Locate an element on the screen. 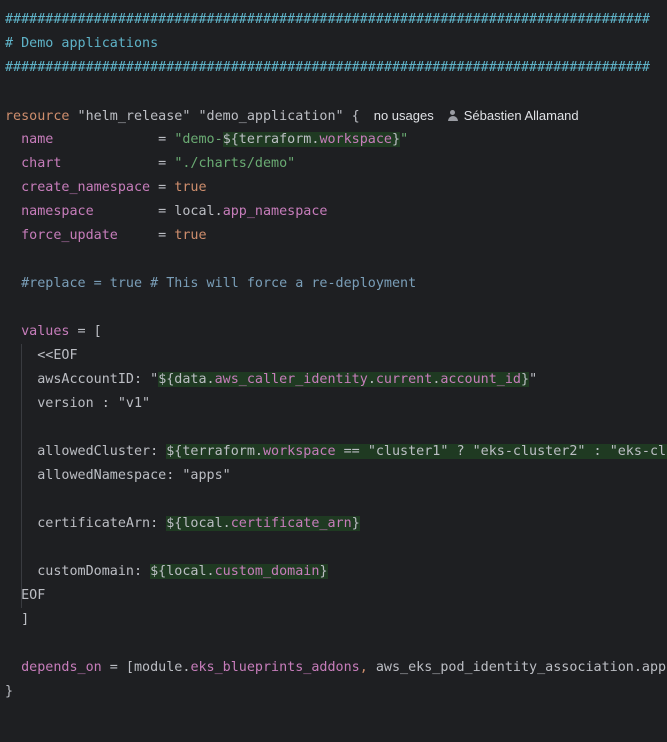 The width and height of the screenshot is (667, 742). code-line: ] is located at coordinates (17, 620).